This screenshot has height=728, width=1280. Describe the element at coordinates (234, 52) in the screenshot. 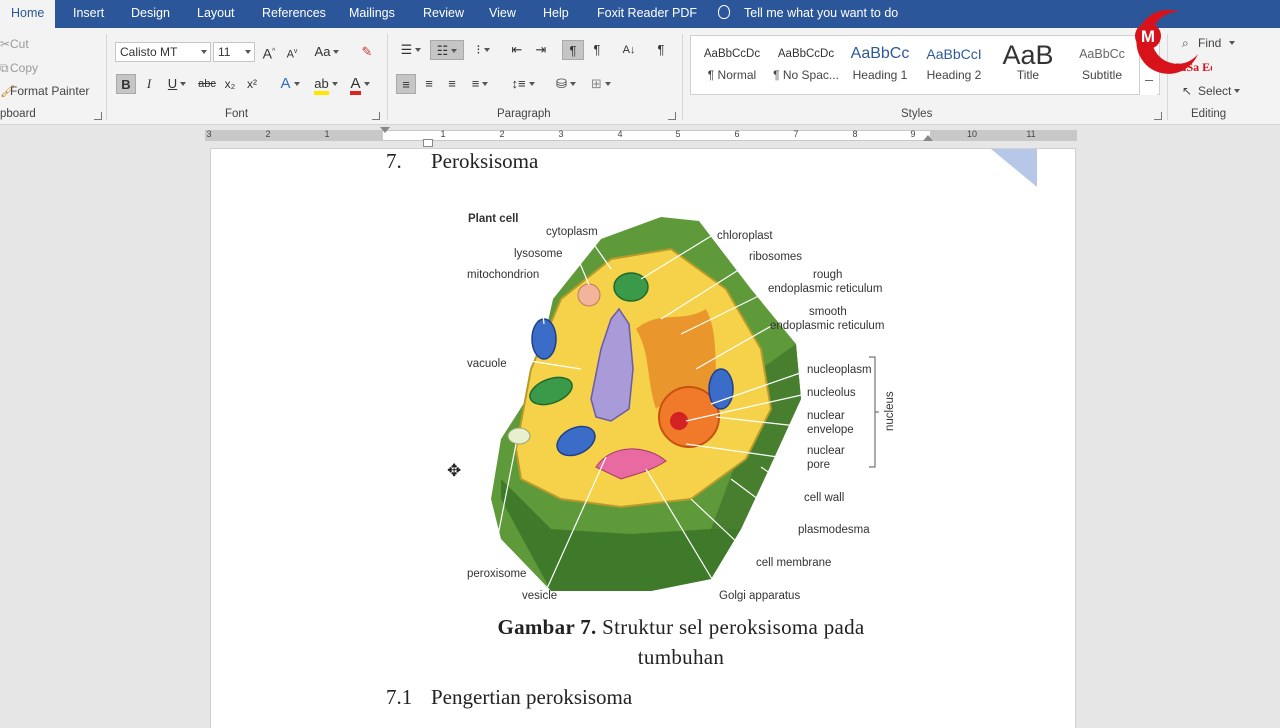

I see `font-size-combo: 11` at that location.